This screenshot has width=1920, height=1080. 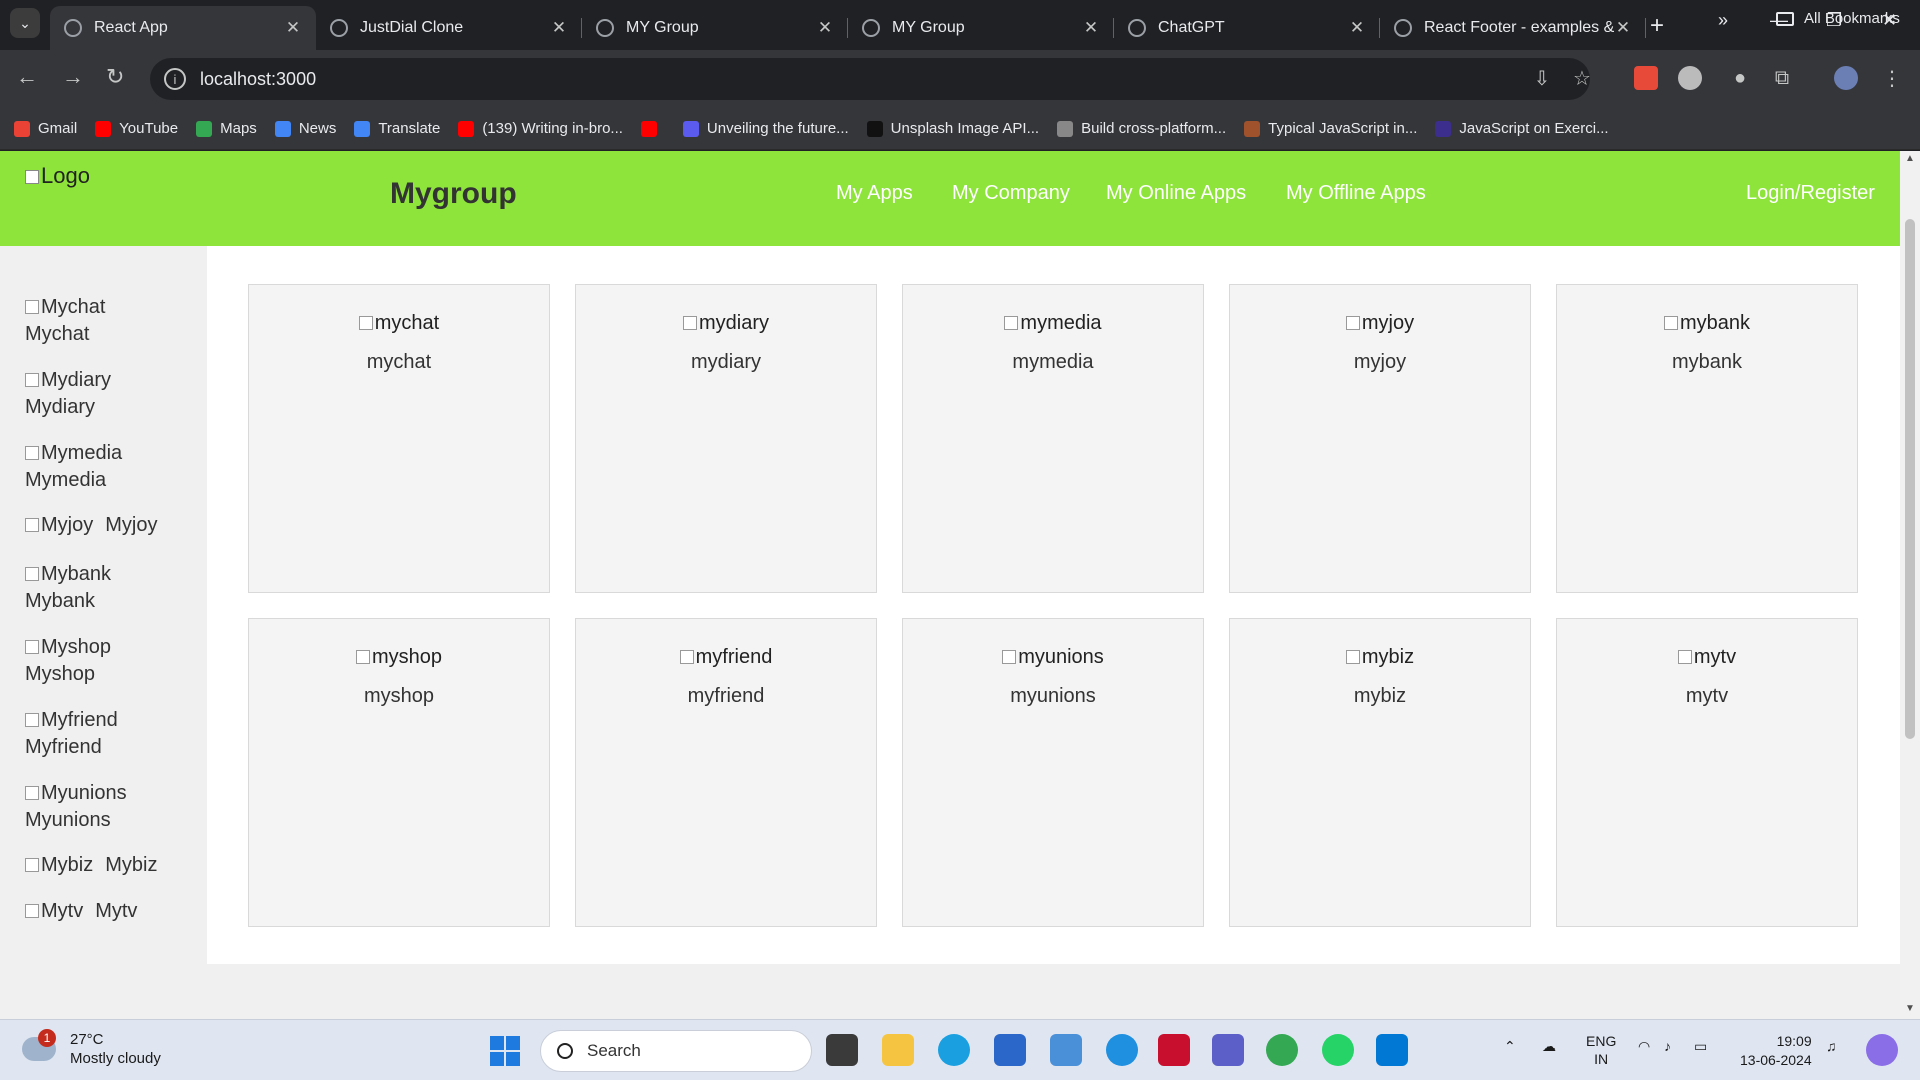 What do you see at coordinates (45, 128) in the screenshot?
I see `bookmark-item: Gmail` at bounding box center [45, 128].